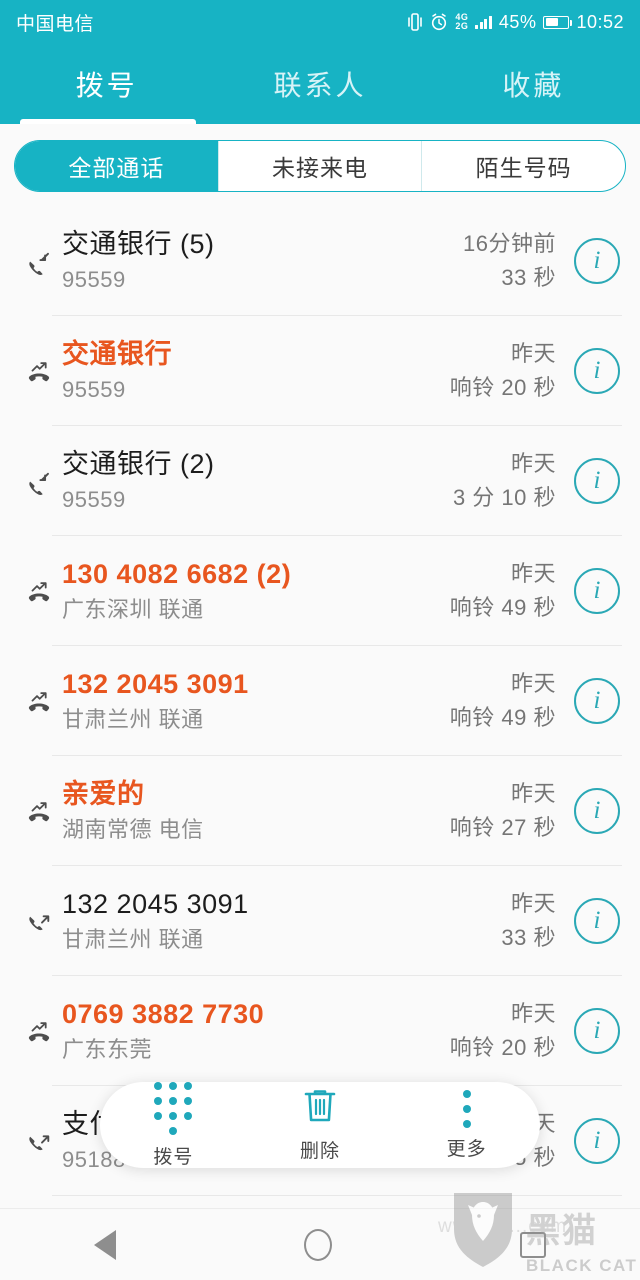 The width and height of the screenshot is (640, 1280). I want to click on trash-icon, so click(320, 1108).